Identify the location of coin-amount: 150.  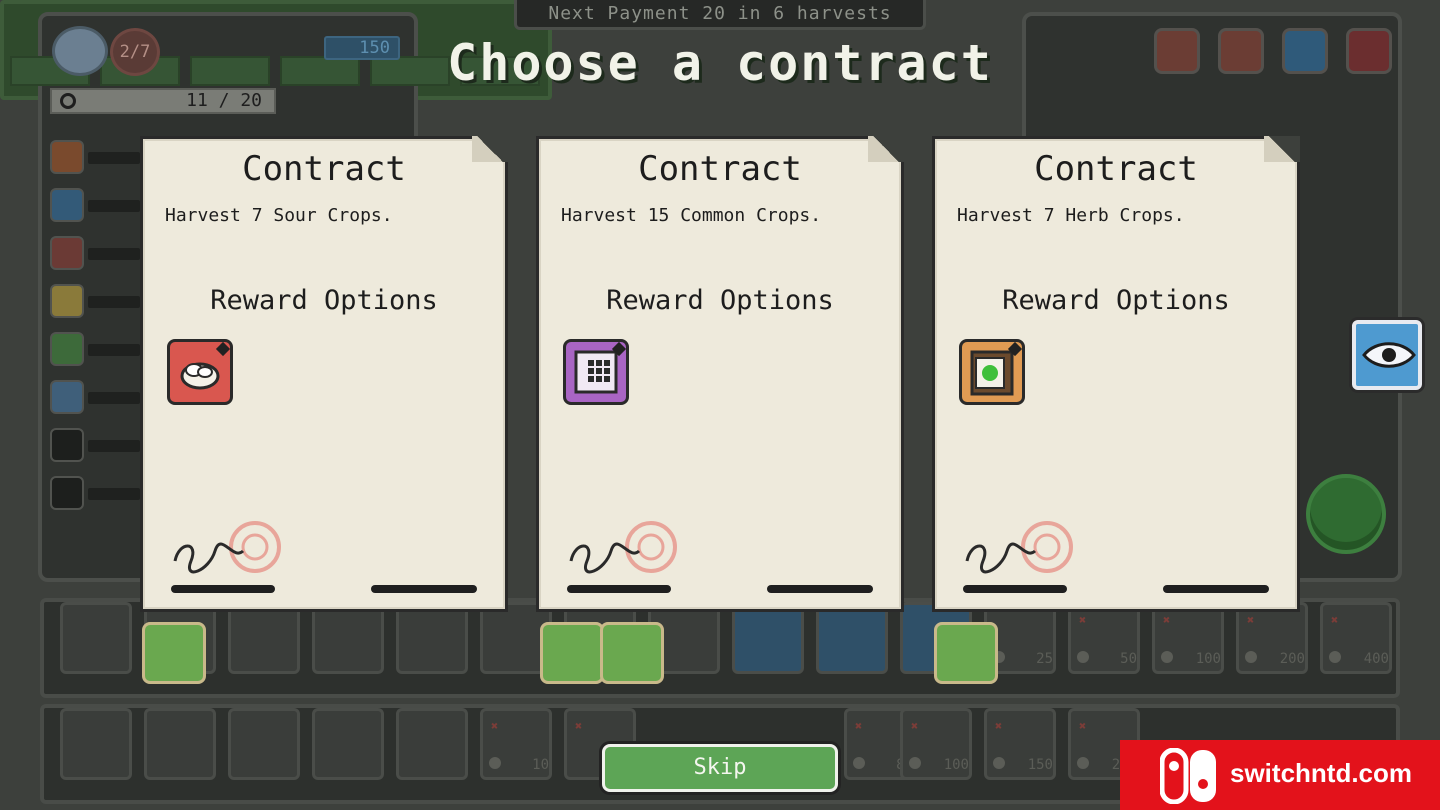
(374, 48).